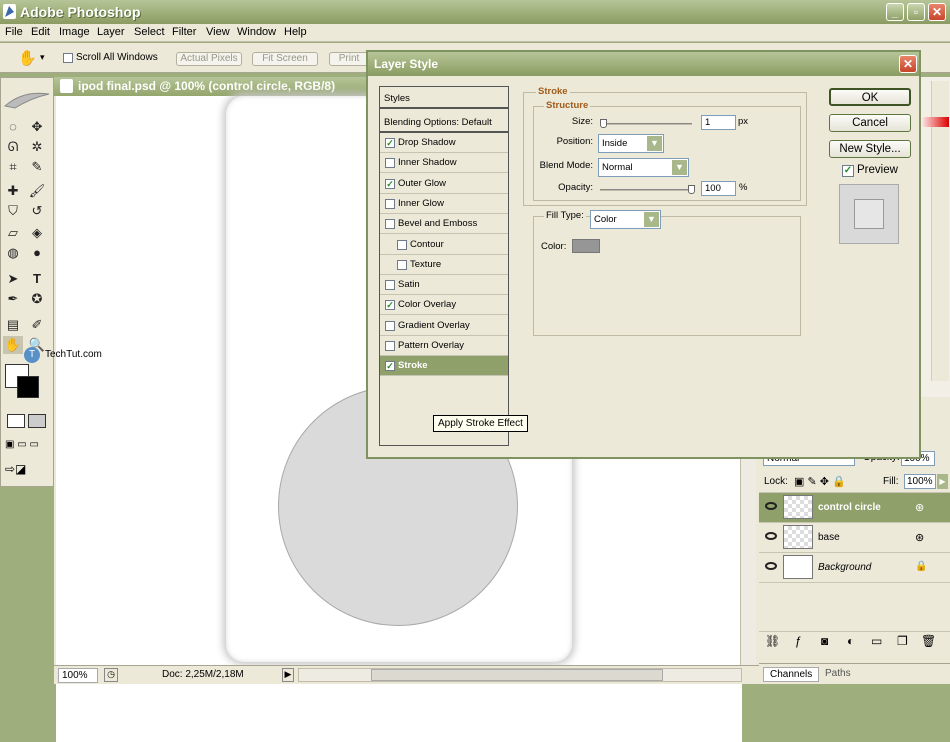 The height and width of the screenshot is (742, 950). Describe the element at coordinates (14, 32) in the screenshot. I see `menu-file: File` at that location.